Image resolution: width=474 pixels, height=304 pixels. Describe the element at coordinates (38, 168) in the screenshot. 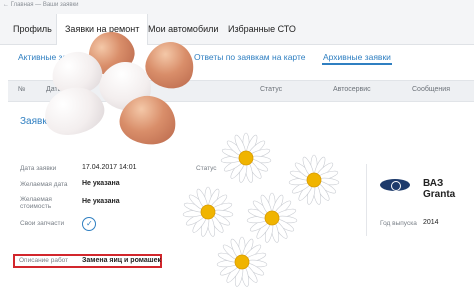

I see `date-label: Дата заявки` at that location.